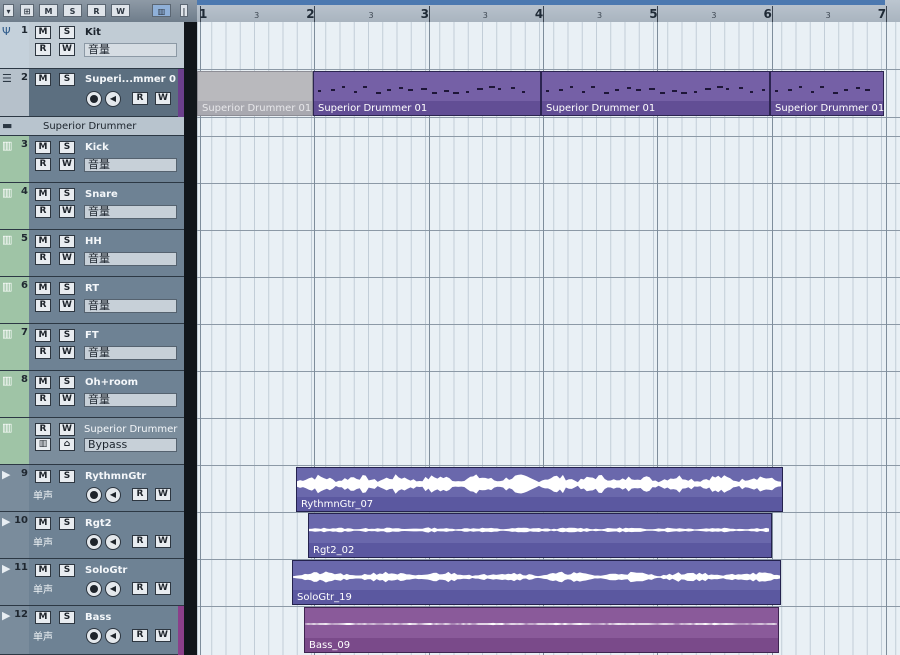 The image size is (900, 655). Describe the element at coordinates (539, 489) in the screenshot. I see `audio-event: RythmnGtr_07` at that location.